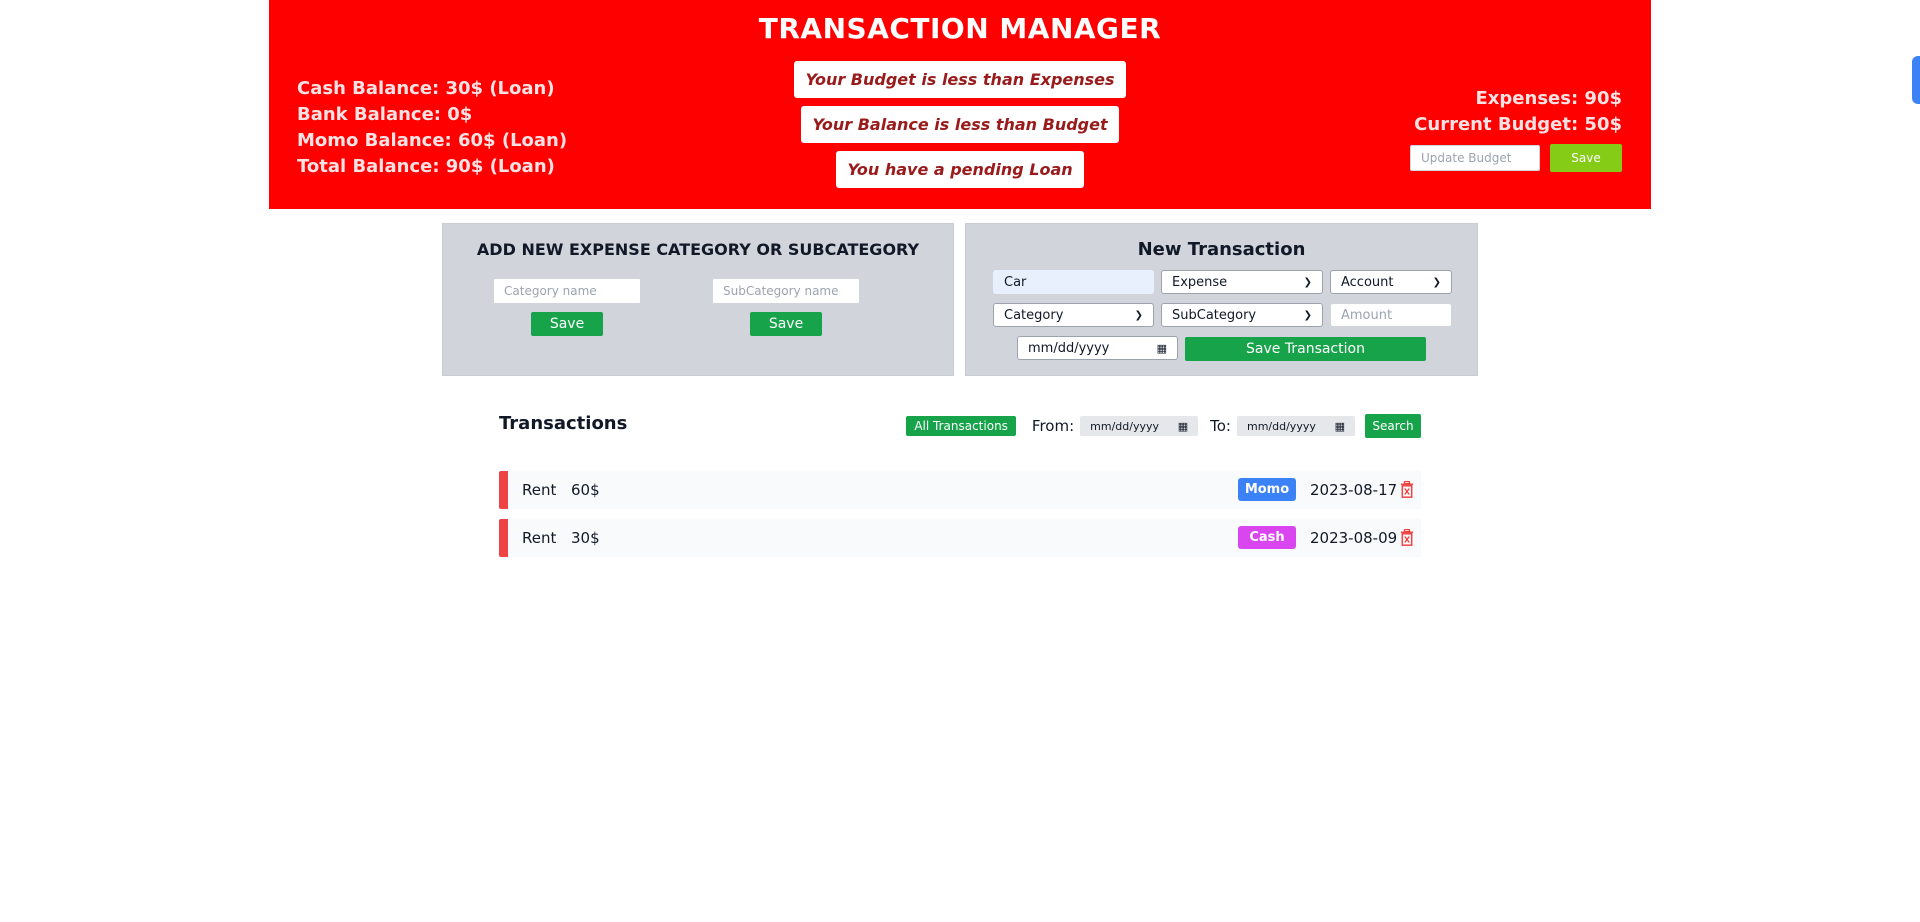  What do you see at coordinates (1354, 538) in the screenshot?
I see `transaction-date: 2023-08-09` at bounding box center [1354, 538].